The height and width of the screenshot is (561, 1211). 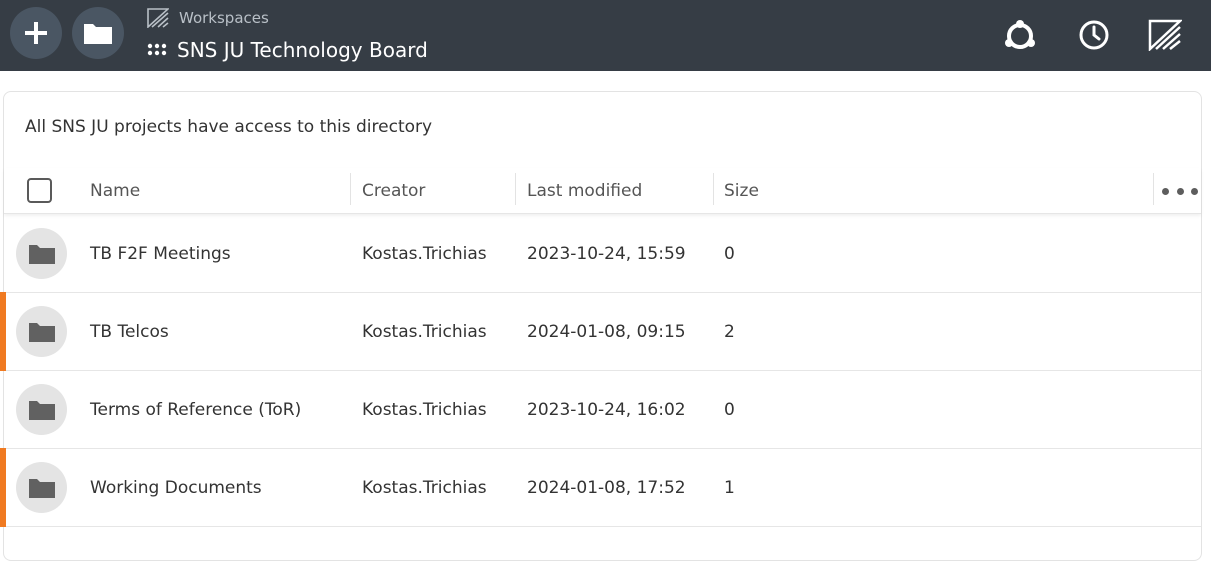 I want to click on workspaces-label: Workspaces, so click(x=224, y=18).